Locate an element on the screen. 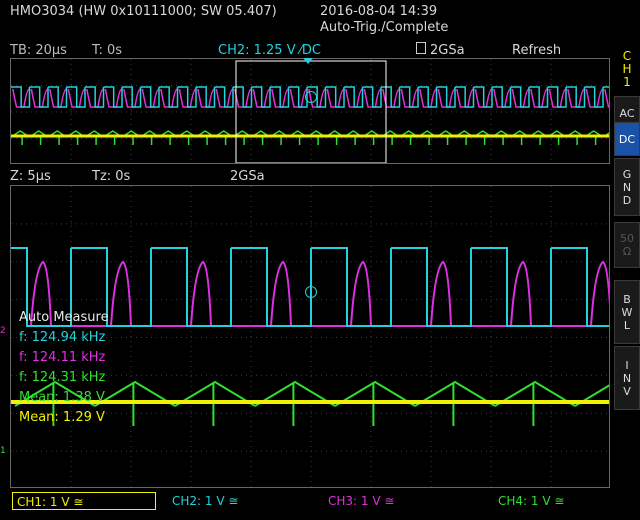 The image size is (640, 520). zm-ch3-trace is located at coordinates (319, 293).